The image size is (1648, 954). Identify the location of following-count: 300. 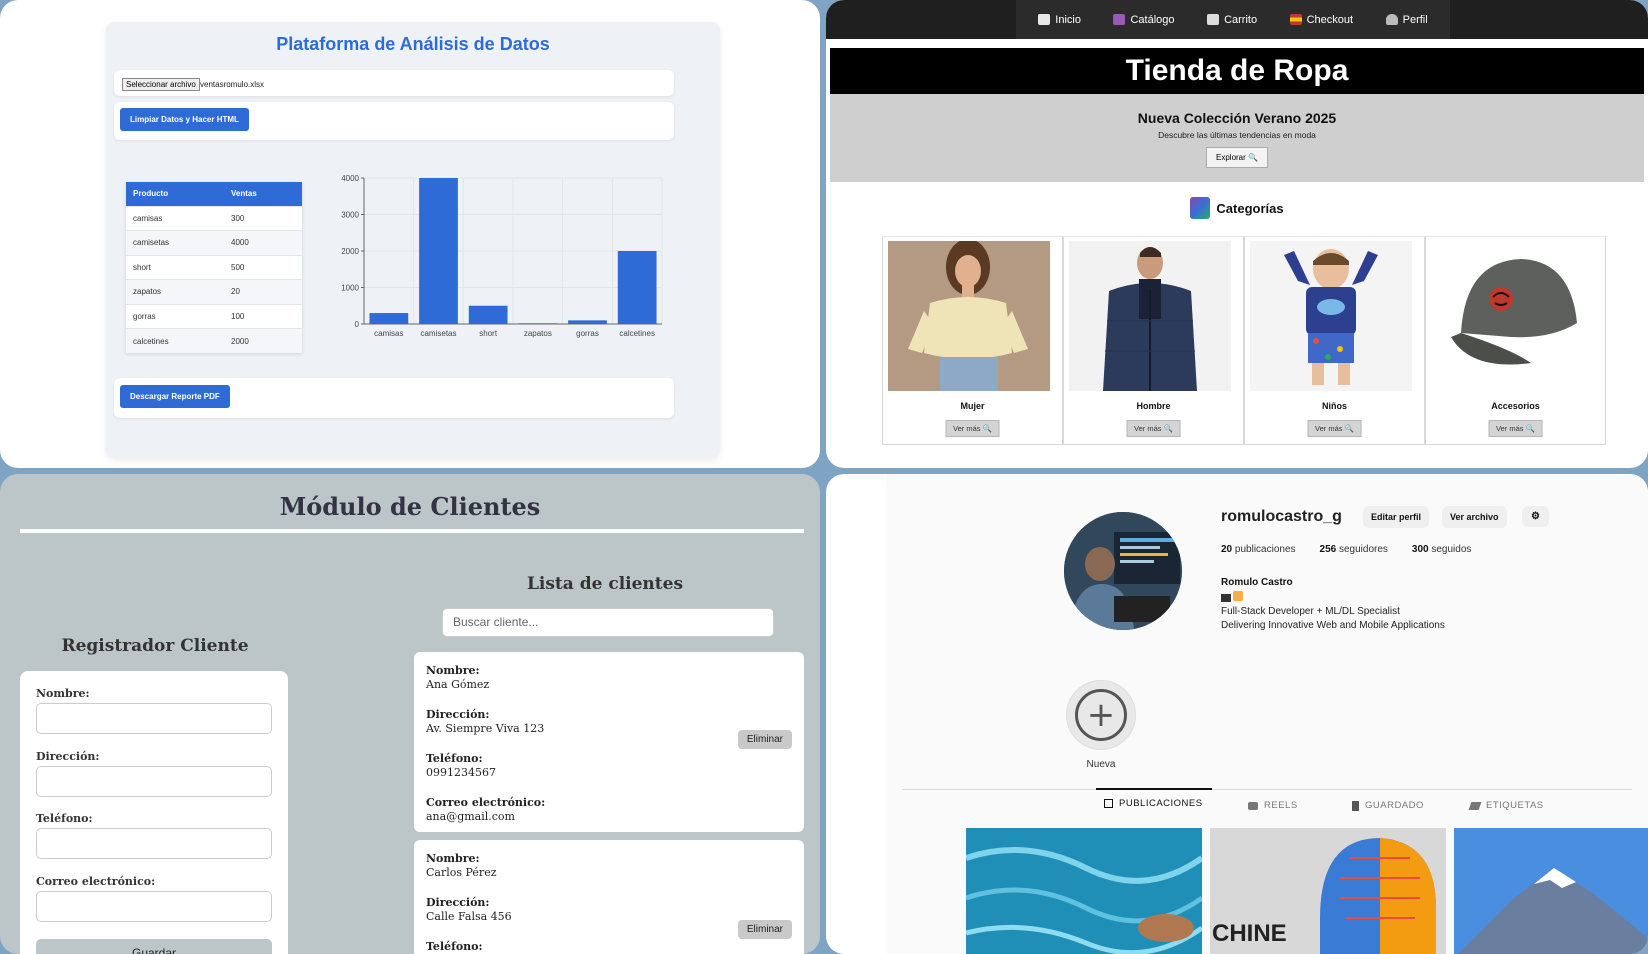
(1420, 549).